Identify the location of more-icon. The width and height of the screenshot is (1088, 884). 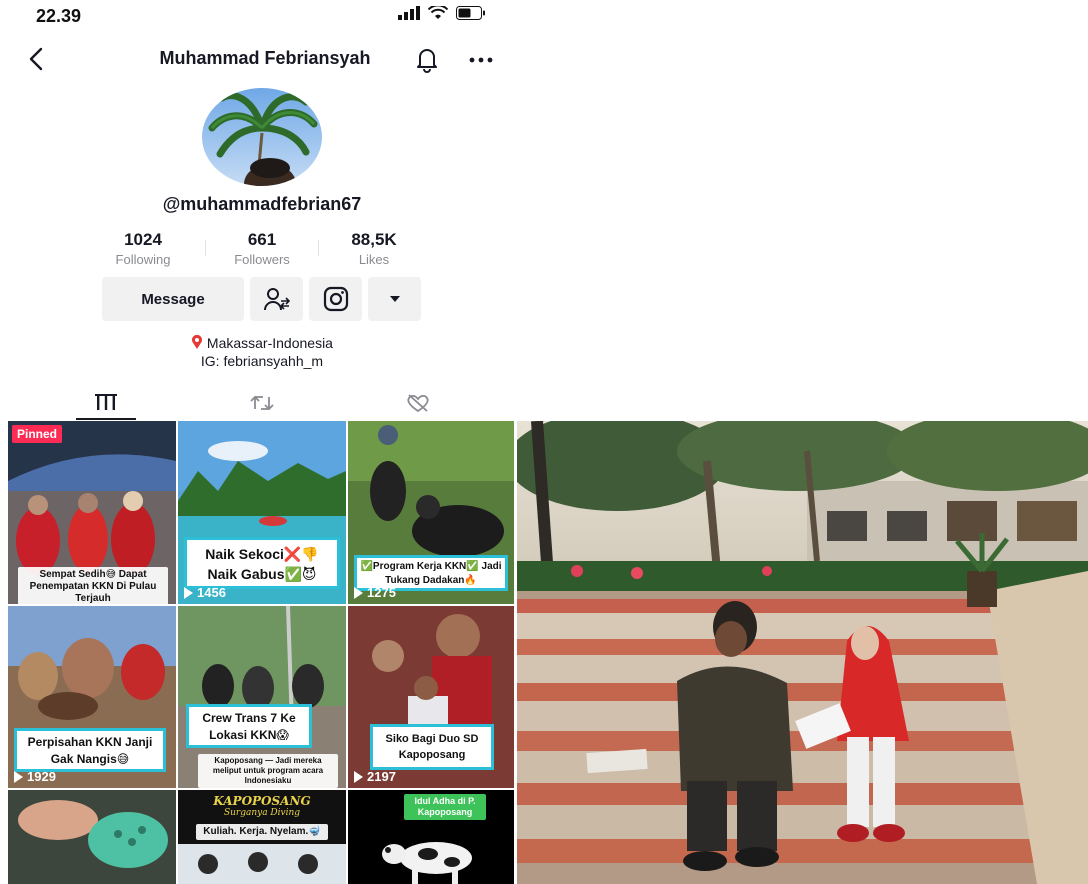
(481, 60).